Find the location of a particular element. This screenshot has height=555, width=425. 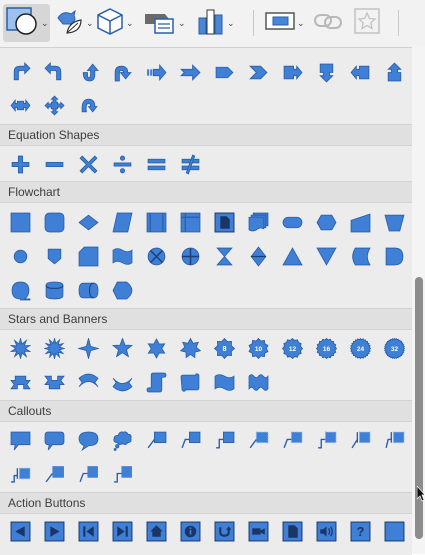

favorite-button is located at coordinates (369, 23).